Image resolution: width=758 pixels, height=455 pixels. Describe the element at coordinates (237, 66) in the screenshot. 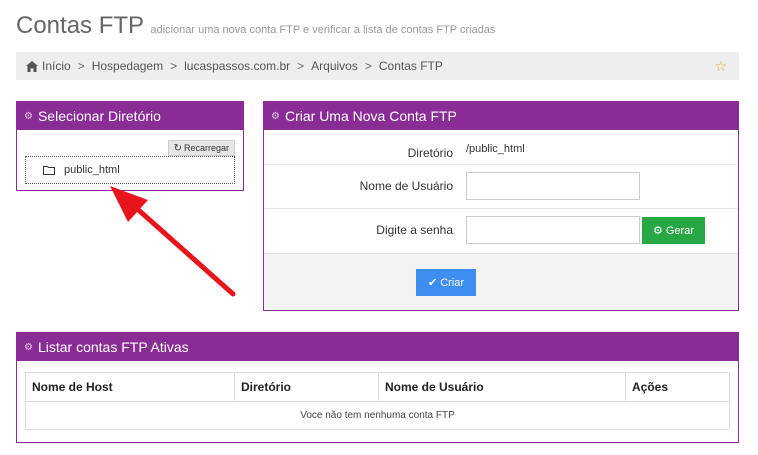

I see `breadcrumb-item-domain: lucaspassos.com.br` at that location.